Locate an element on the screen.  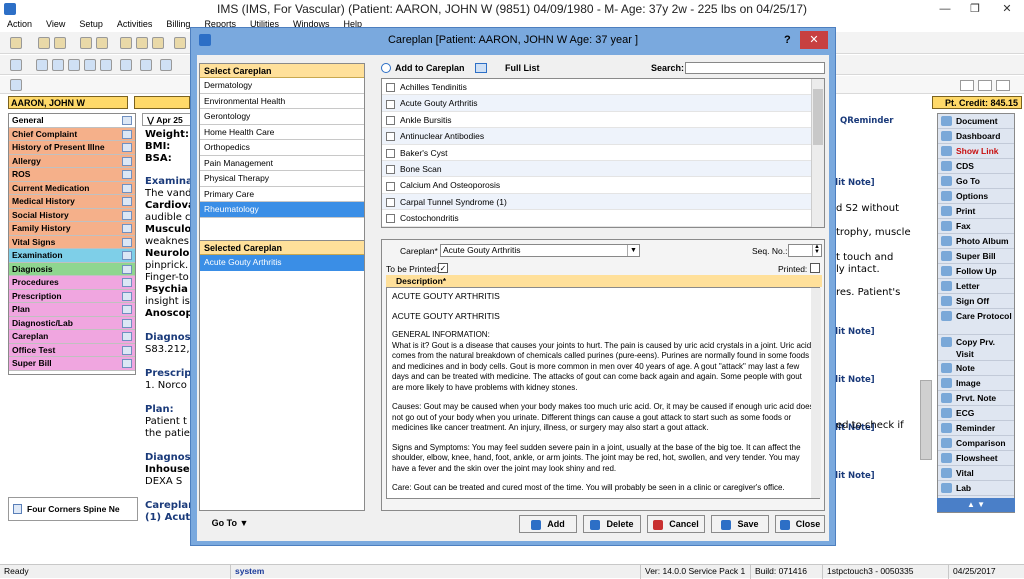
seq-number-input: ▲ ▼ is located at coordinates (805, 250).